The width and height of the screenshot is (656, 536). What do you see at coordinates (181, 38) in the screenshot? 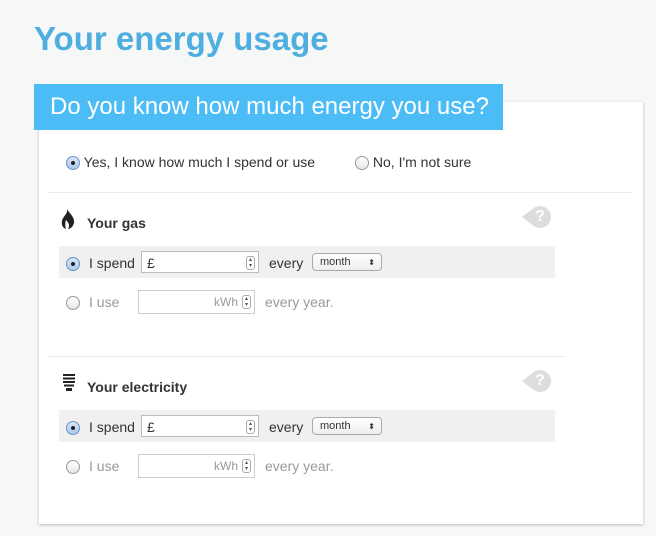
I see `page-title: Your energy usage` at bounding box center [181, 38].